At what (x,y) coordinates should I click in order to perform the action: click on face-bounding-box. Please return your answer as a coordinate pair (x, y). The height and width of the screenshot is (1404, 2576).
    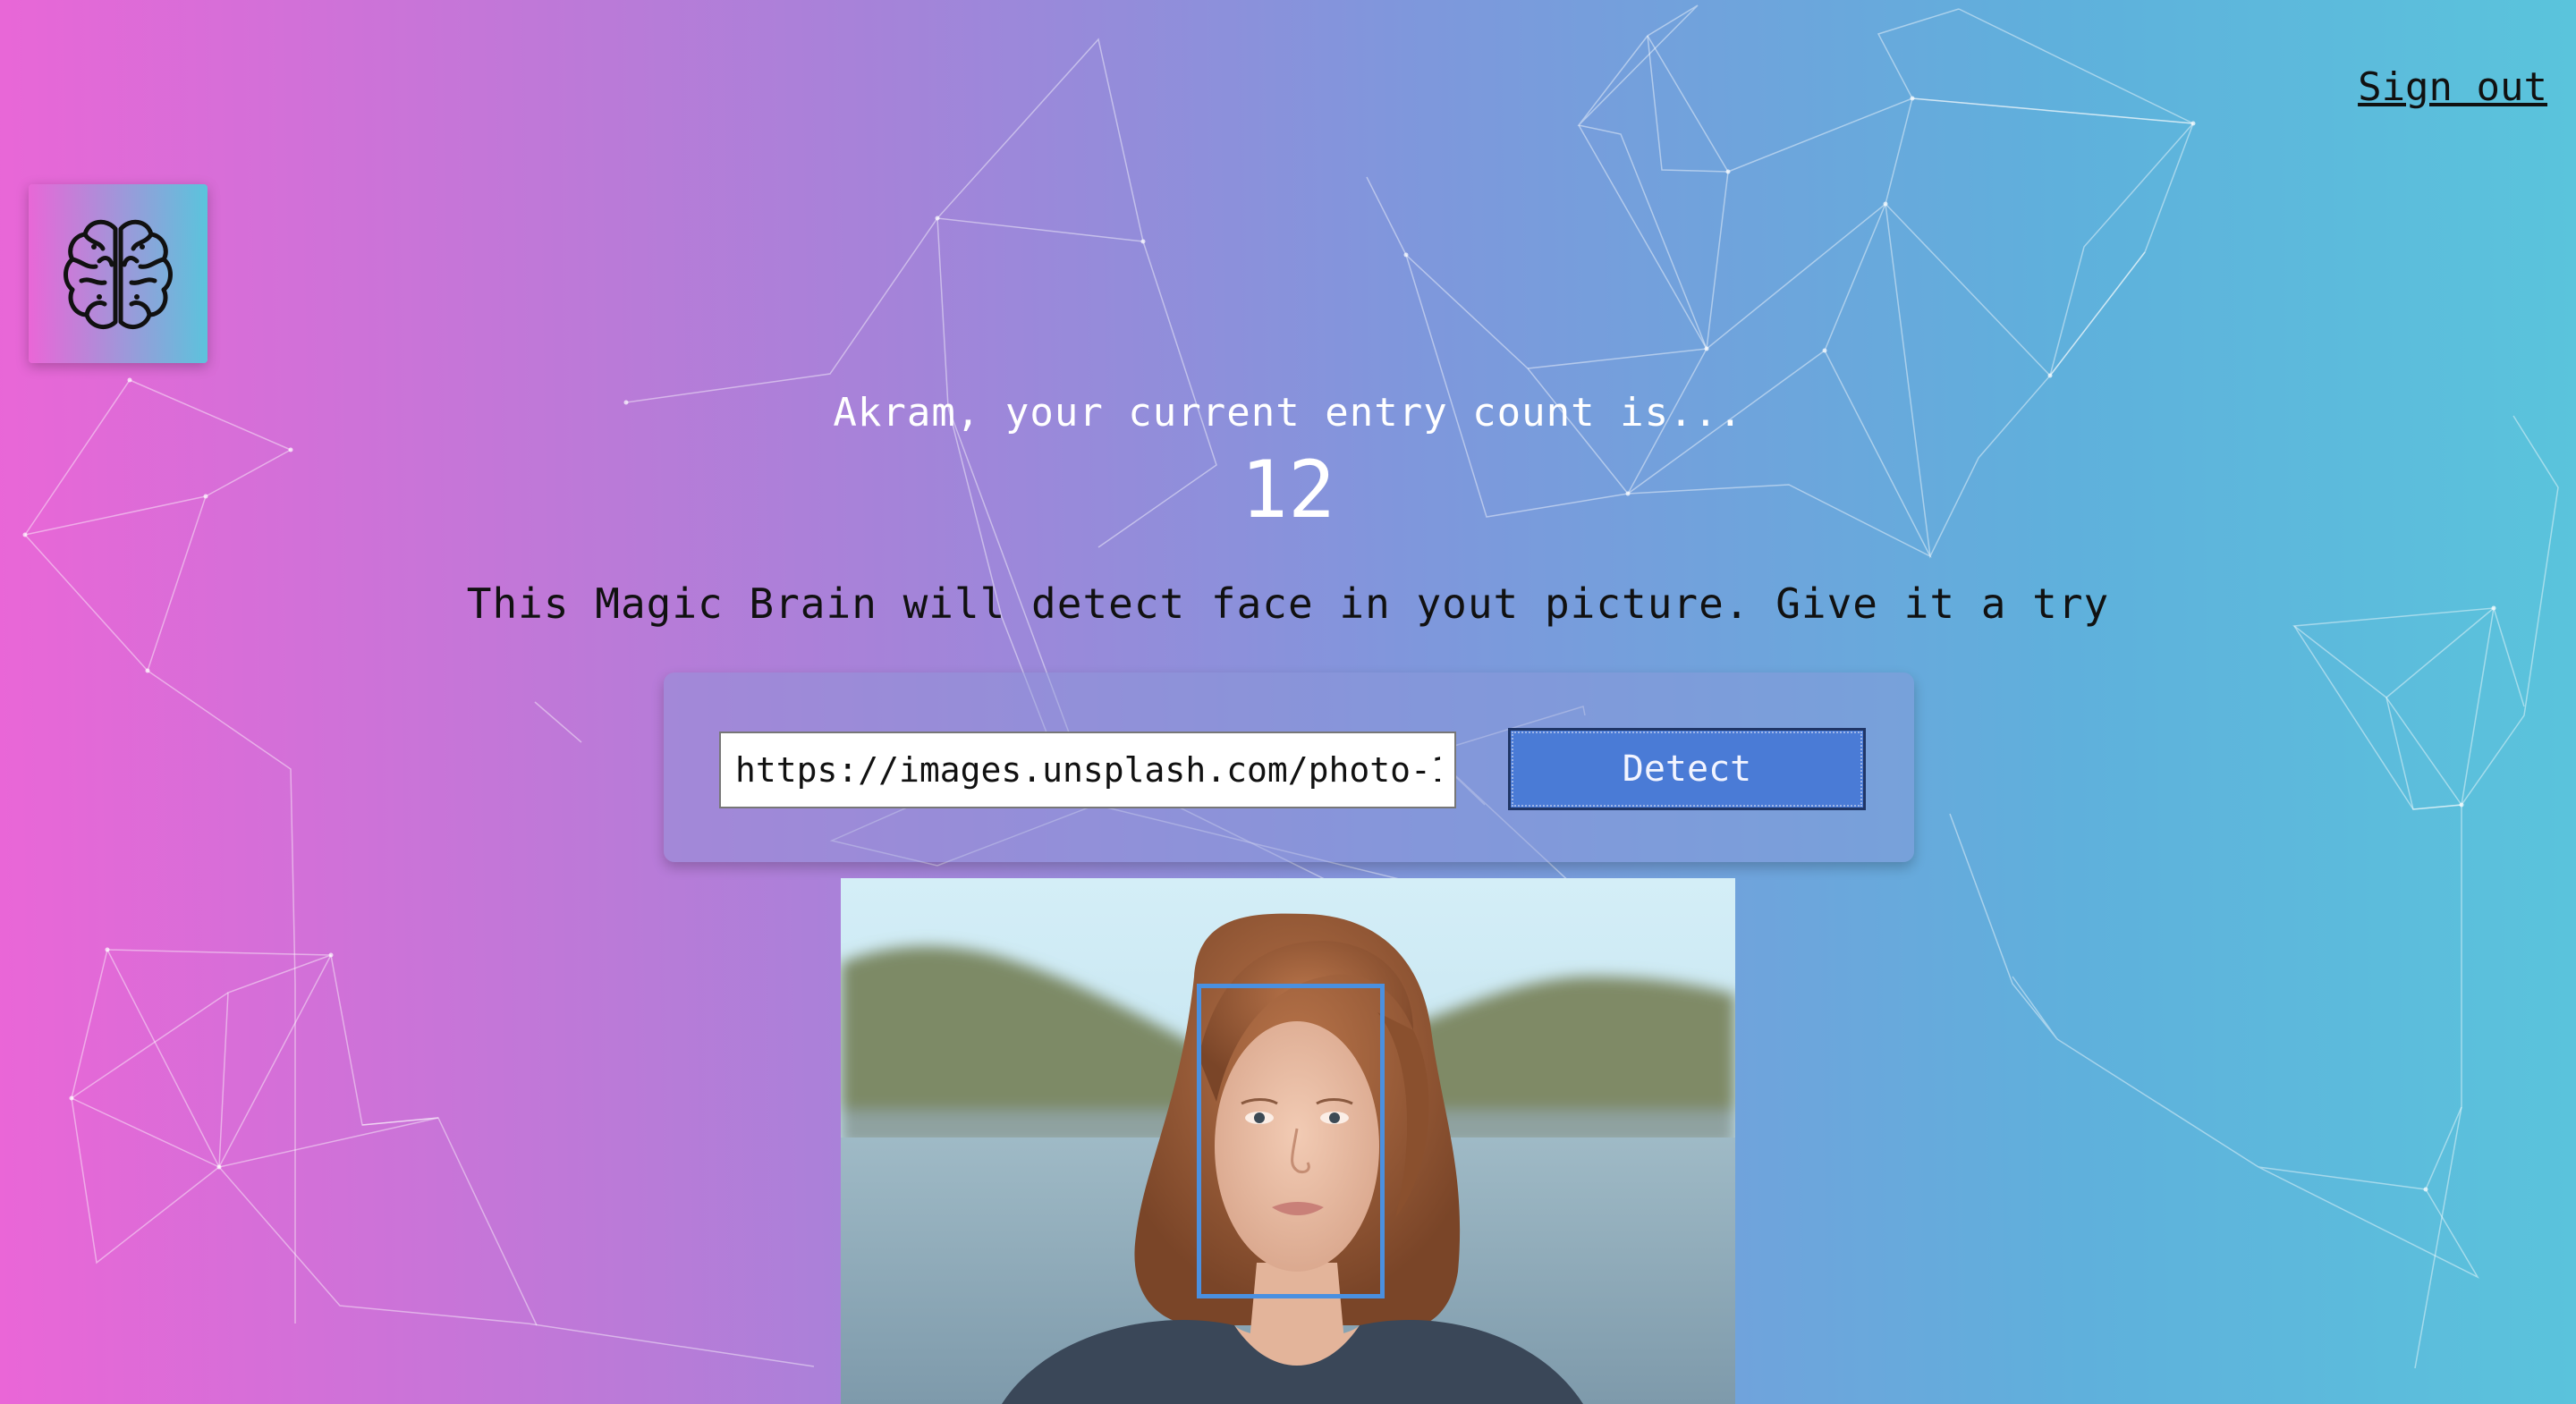
    Looking at the image, I should click on (1291, 1141).